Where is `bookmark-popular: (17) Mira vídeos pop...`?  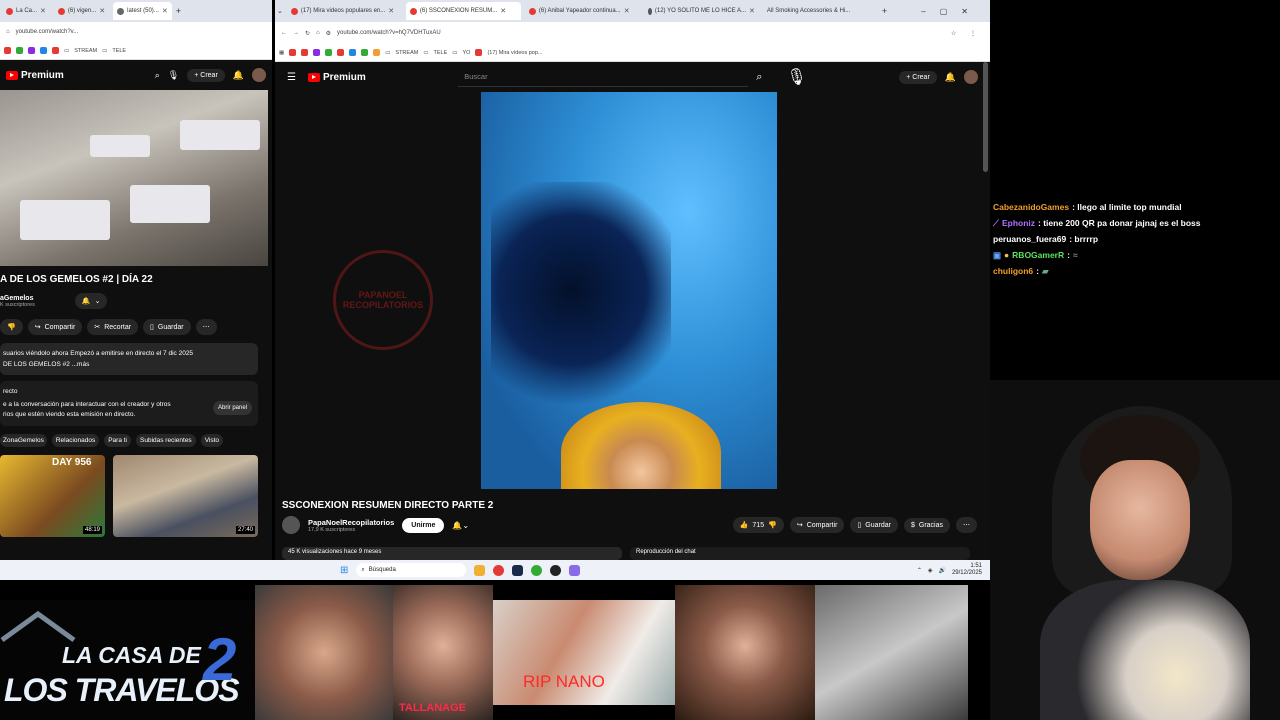
bookmark-popular: (17) Mira vídeos pop... is located at coordinates (514, 53).